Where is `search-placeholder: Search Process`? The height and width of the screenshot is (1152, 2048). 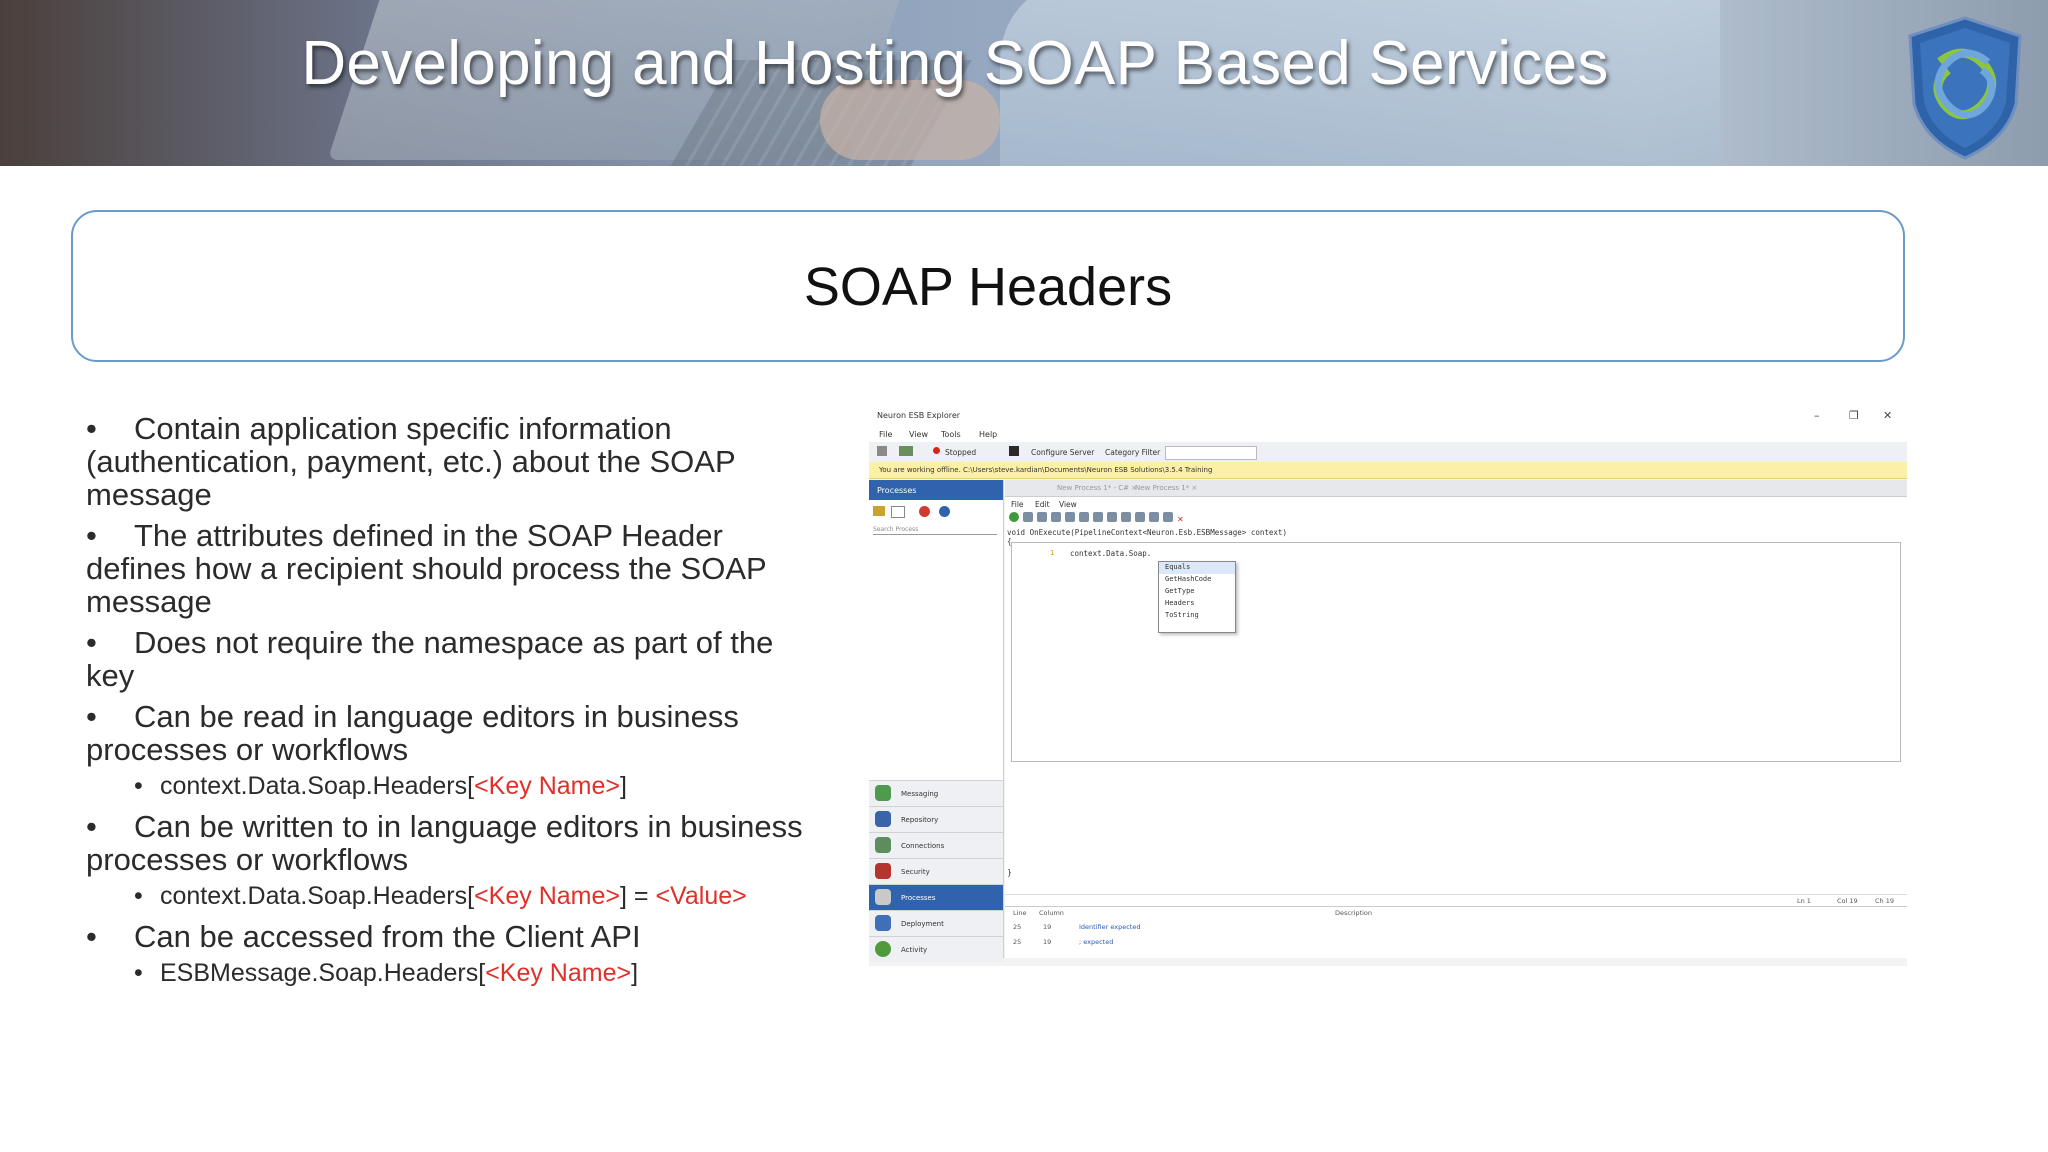 search-placeholder: Search Process is located at coordinates (896, 529).